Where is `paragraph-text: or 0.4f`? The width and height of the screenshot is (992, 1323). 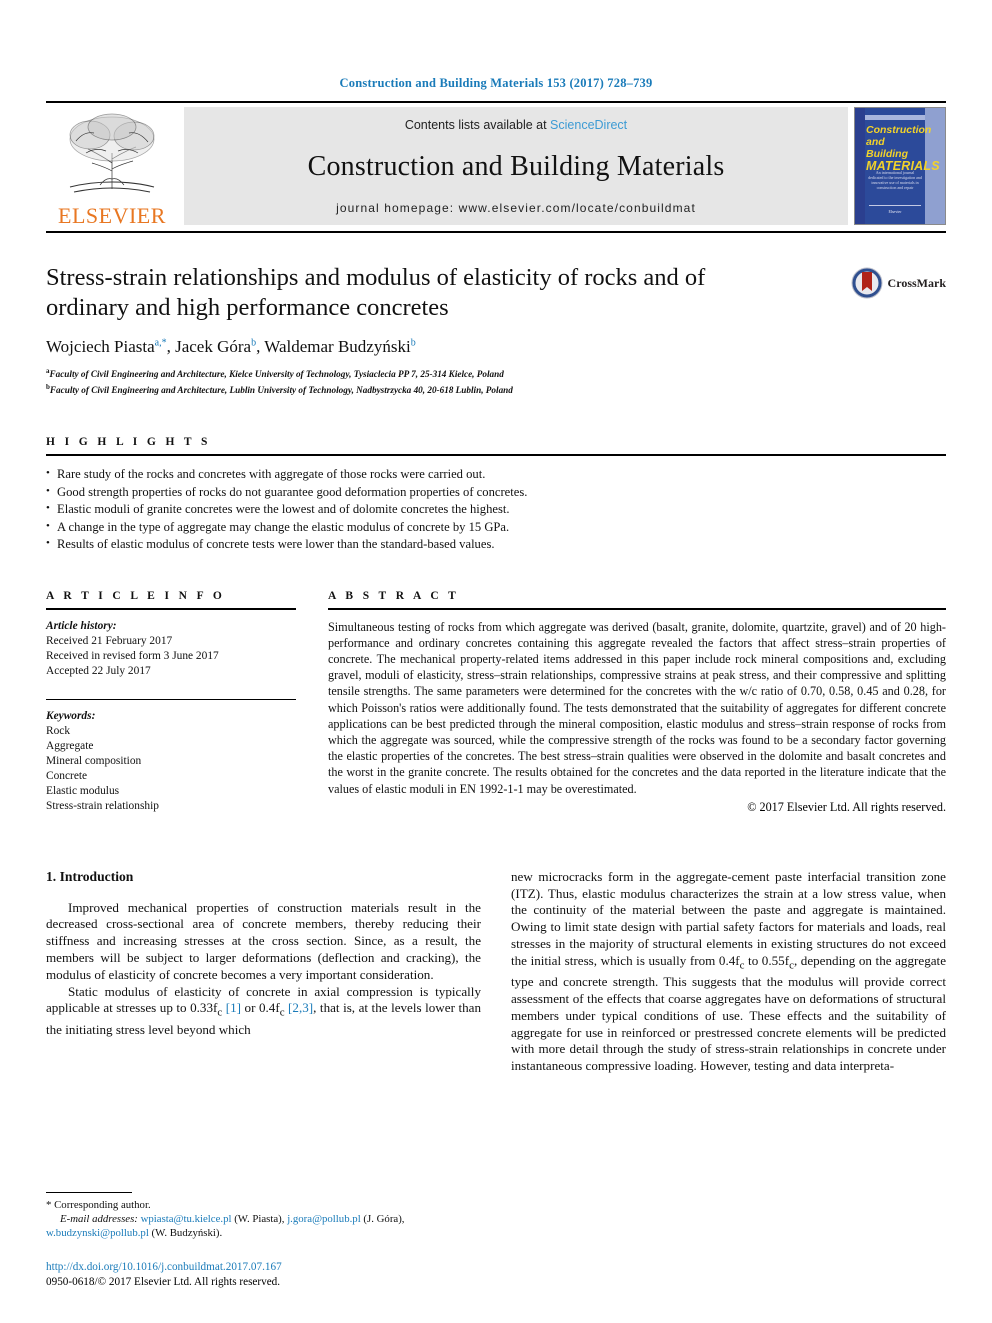 paragraph-text: or 0.4f is located at coordinates (260, 1008).